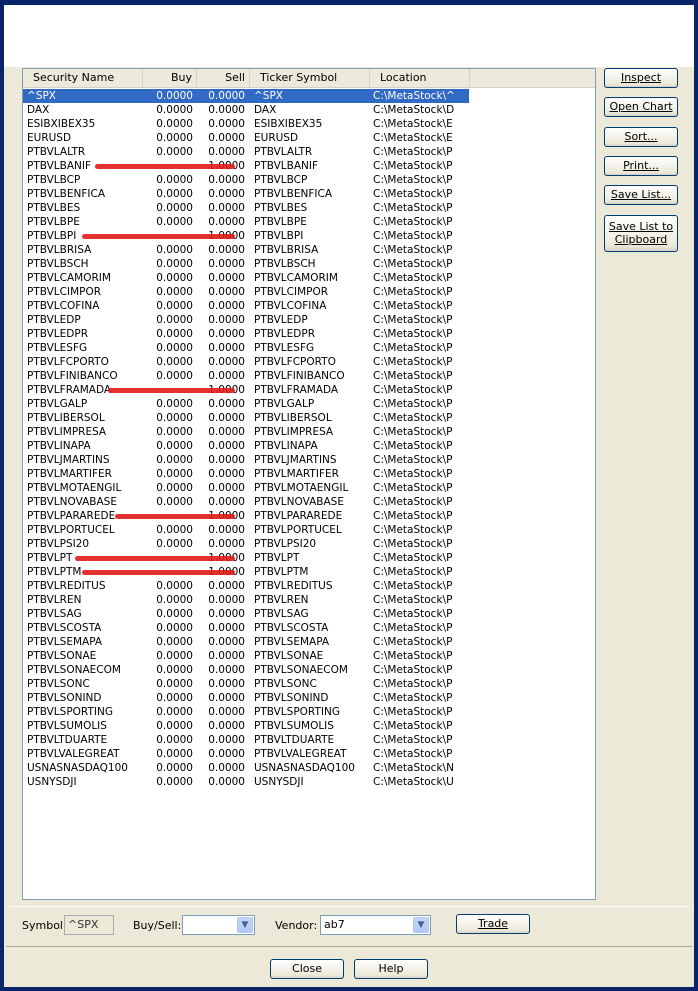 This screenshot has width=698, height=991. Describe the element at coordinates (284, 348) in the screenshot. I see `ticker-symbol-cell: PTBVLESFG` at that location.